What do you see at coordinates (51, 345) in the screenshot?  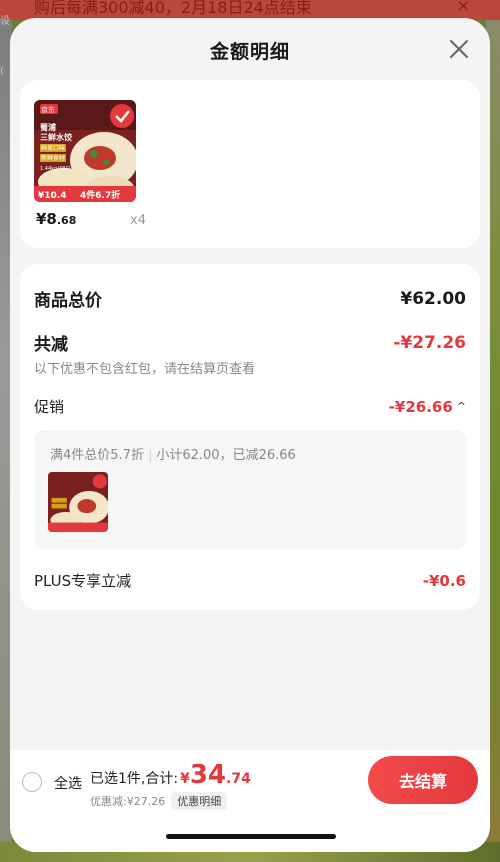 I see `total-reduce-label: 共减` at bounding box center [51, 345].